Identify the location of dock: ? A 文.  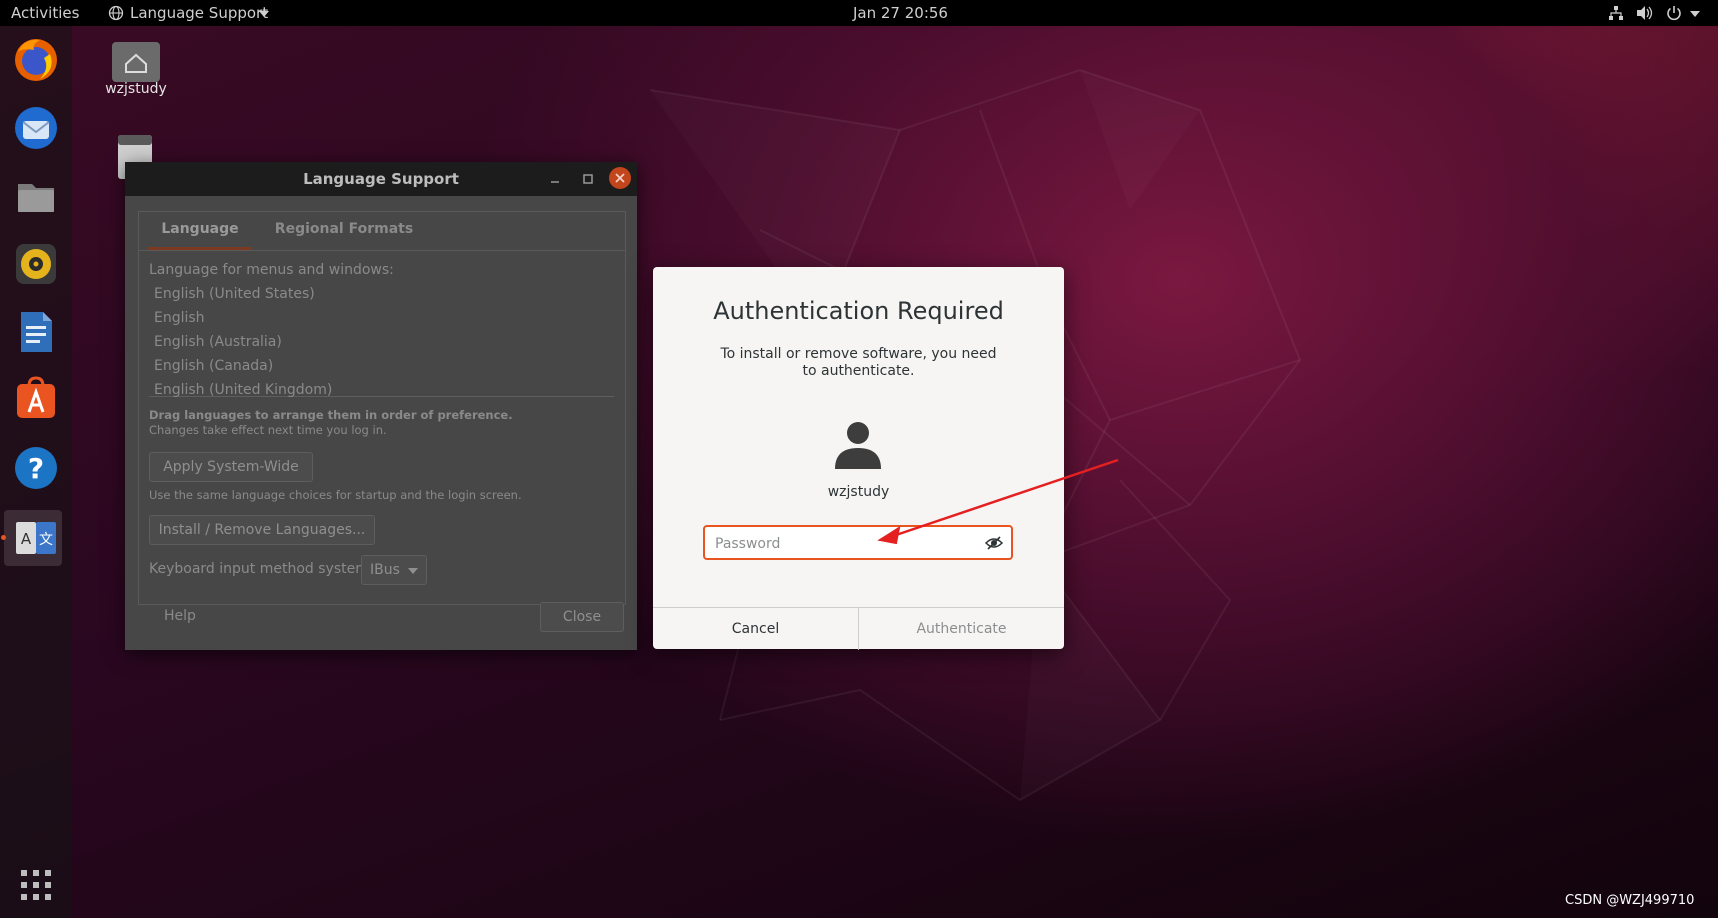
(36, 472).